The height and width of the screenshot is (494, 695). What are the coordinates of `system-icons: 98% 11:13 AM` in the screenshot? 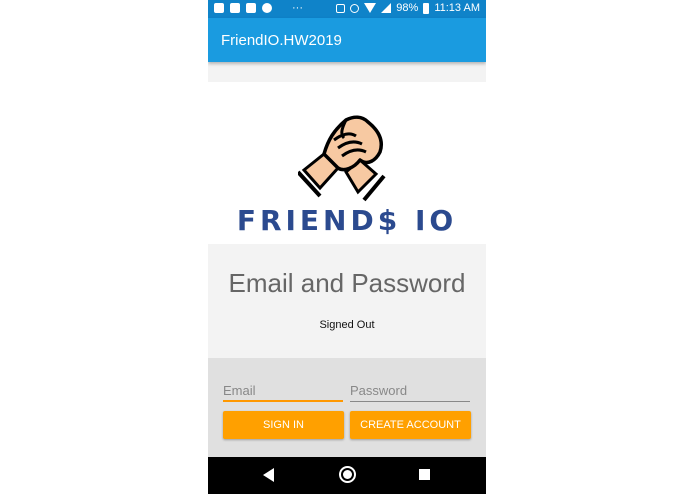 It's located at (408, 8).